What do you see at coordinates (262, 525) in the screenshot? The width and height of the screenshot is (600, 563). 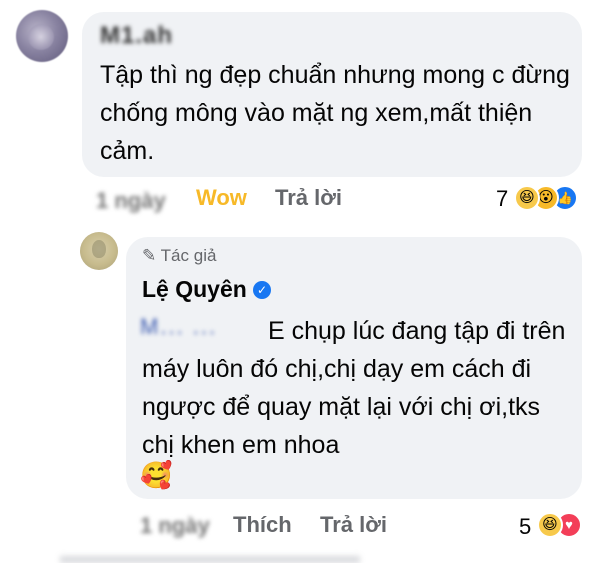 I see `like-button: Thích` at bounding box center [262, 525].